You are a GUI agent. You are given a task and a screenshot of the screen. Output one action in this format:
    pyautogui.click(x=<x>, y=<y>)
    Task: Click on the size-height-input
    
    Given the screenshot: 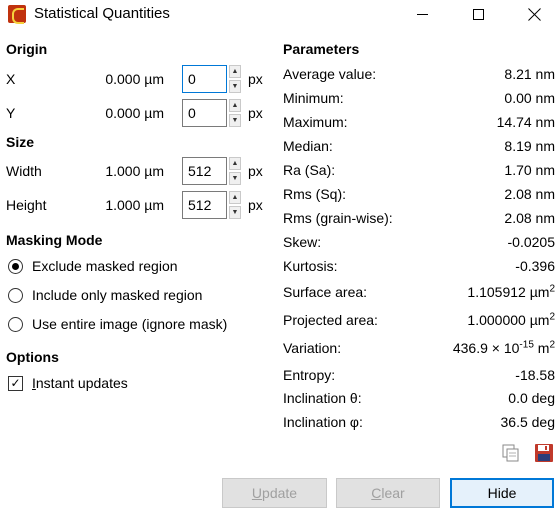 What is the action you would take?
    pyautogui.click(x=204, y=205)
    